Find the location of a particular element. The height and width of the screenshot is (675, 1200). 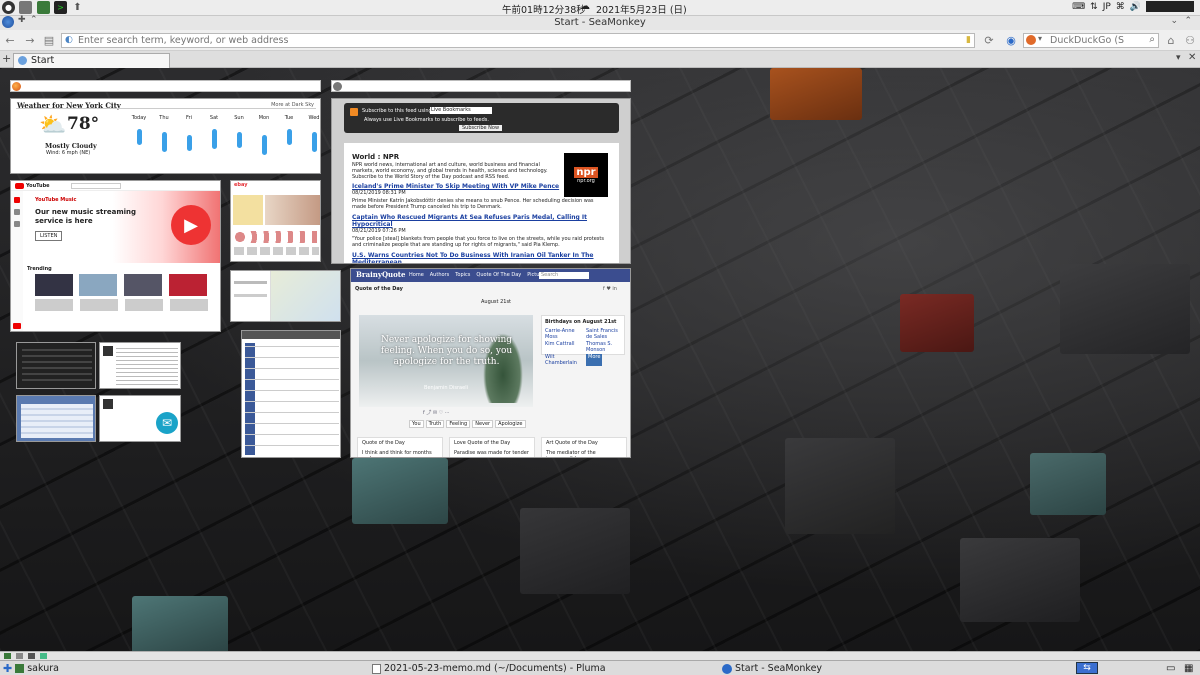

window-titlebar: ✚ ⌃ Start - SeaMonkey ⌄ ⌃ is located at coordinates (600, 22).